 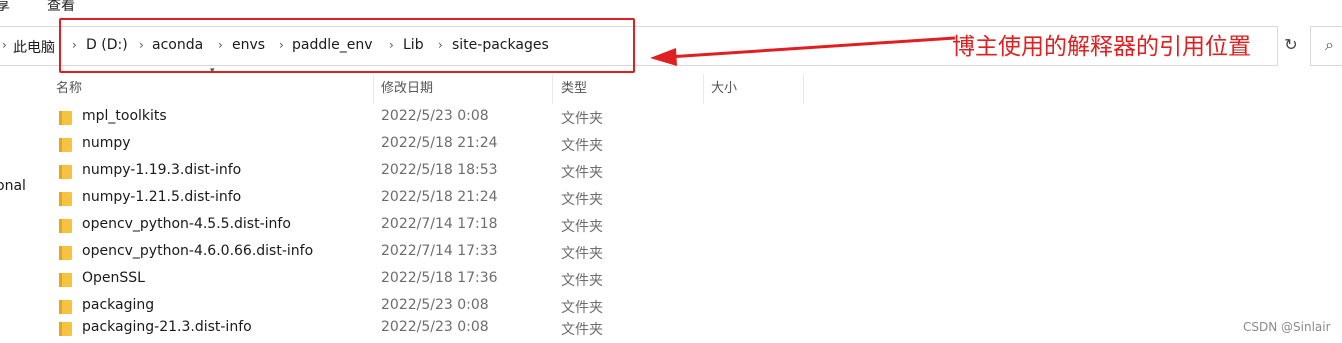 What do you see at coordinates (113, 278) in the screenshot?
I see `file-name: OpenSSL` at bounding box center [113, 278].